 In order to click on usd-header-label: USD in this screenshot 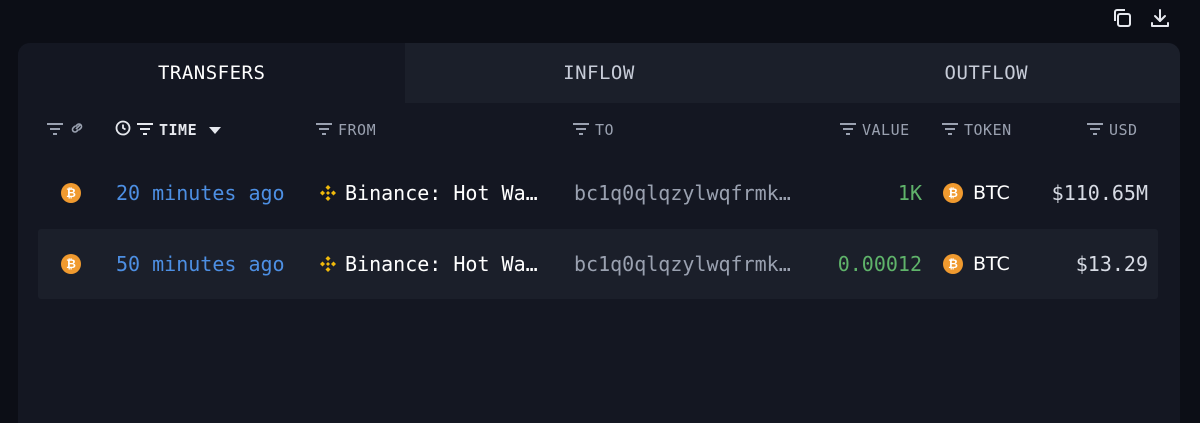, I will do `click(1123, 130)`.